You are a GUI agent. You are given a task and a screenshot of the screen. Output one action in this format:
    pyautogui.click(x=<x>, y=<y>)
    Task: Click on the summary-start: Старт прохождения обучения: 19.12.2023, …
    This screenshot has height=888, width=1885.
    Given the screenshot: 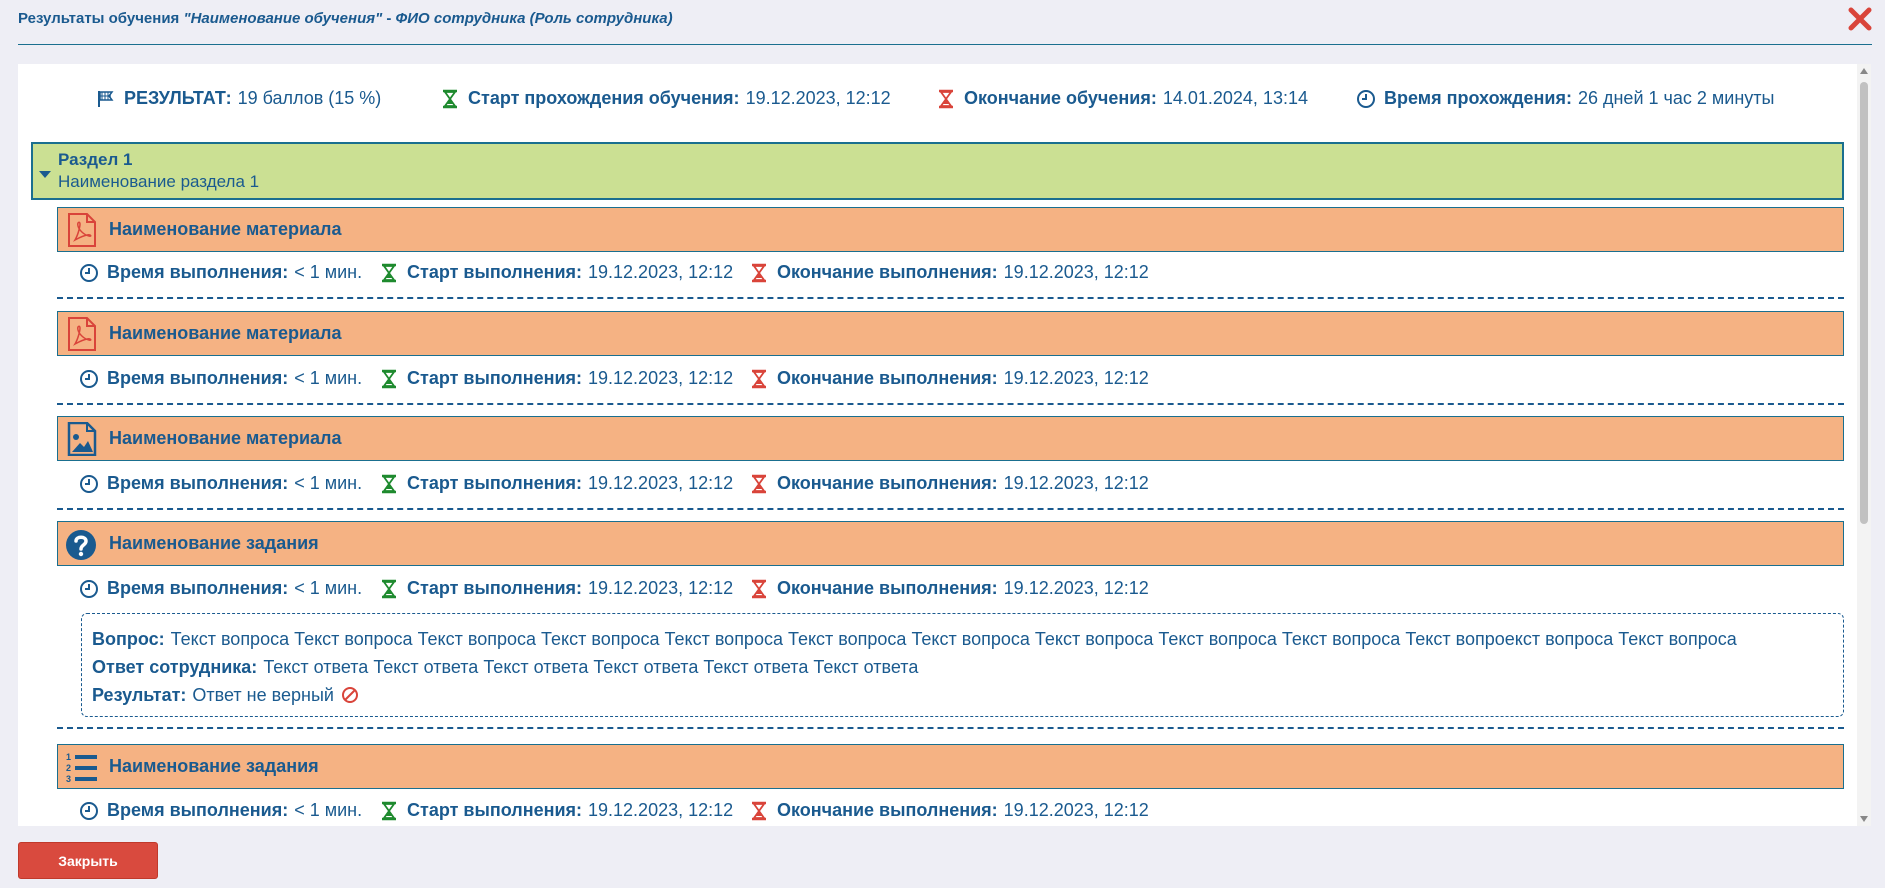 What is the action you would take?
    pyautogui.click(x=665, y=98)
    